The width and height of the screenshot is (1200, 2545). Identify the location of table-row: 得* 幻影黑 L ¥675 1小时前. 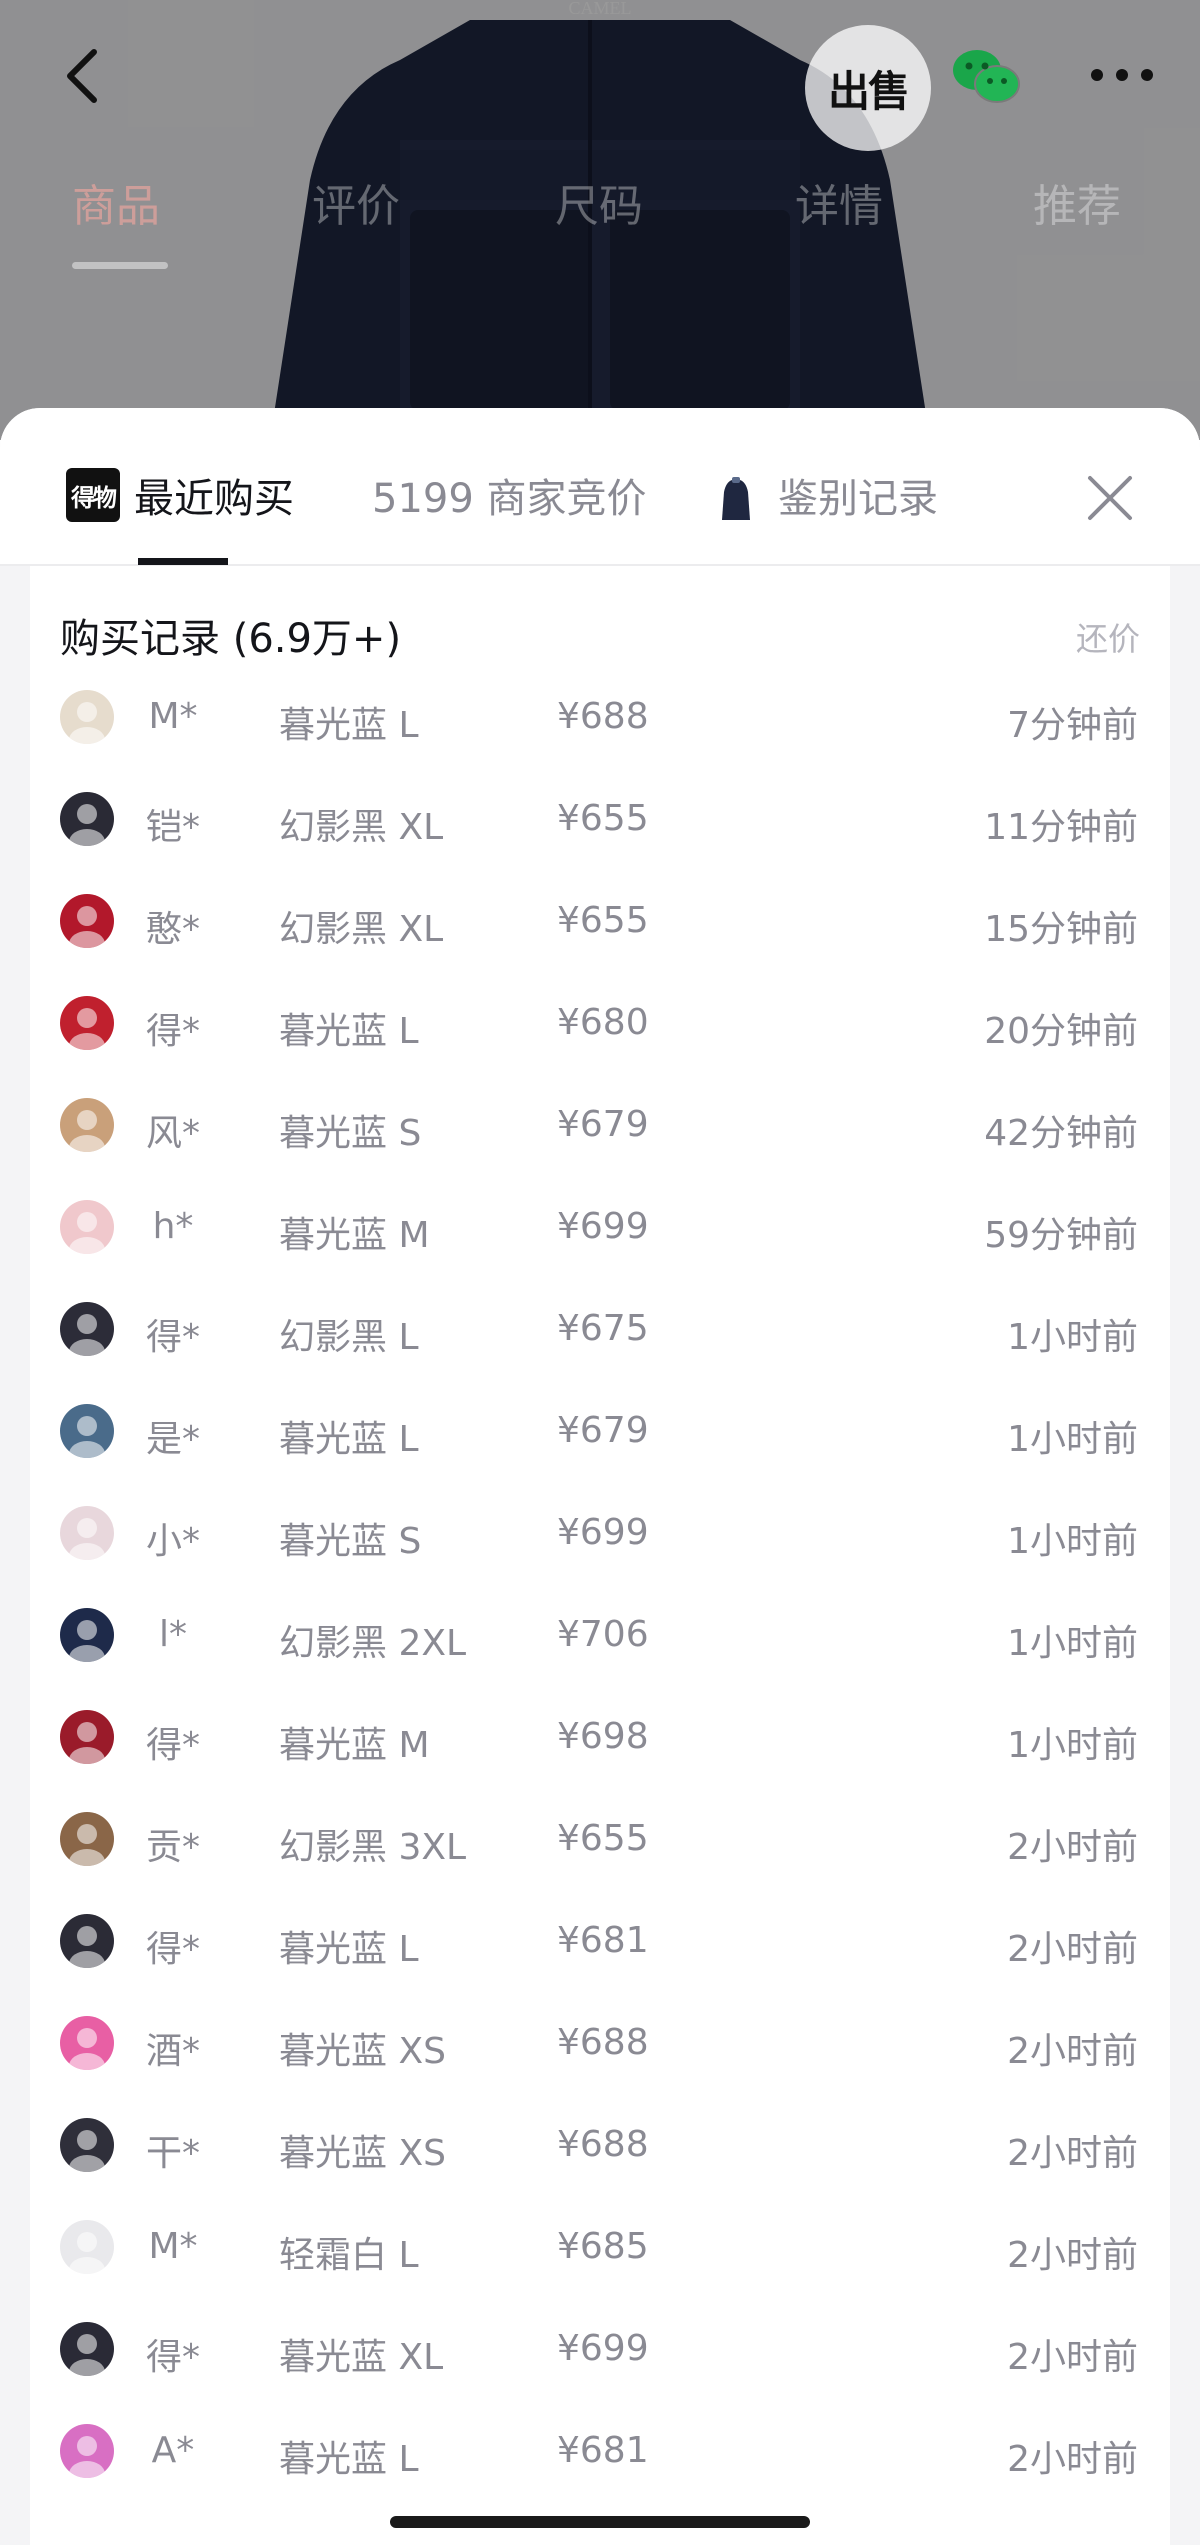
(600, 1329).